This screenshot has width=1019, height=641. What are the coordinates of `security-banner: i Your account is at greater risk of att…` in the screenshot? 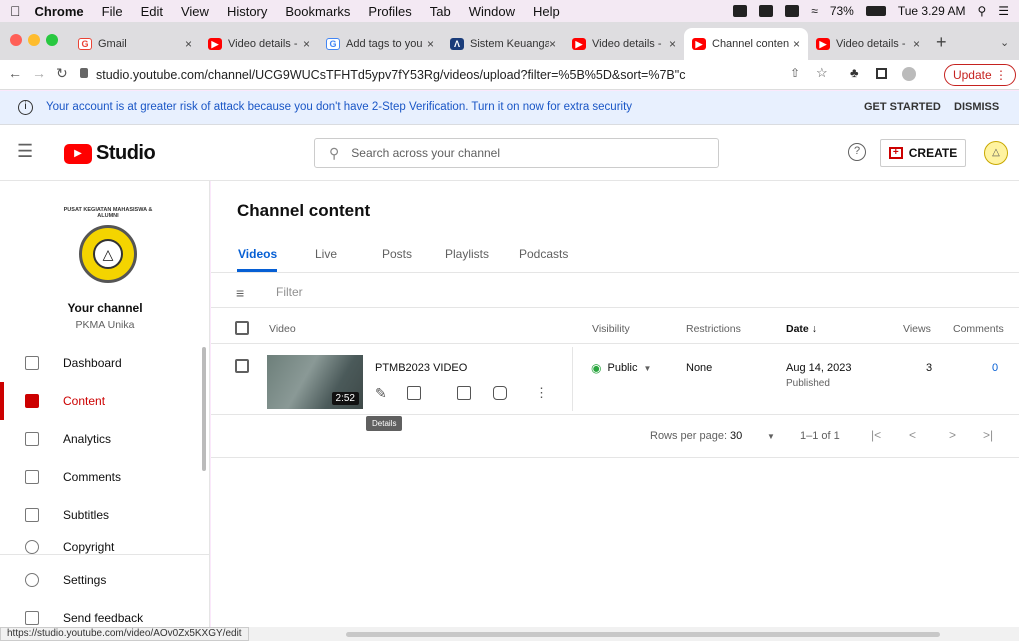 It's located at (509, 108).